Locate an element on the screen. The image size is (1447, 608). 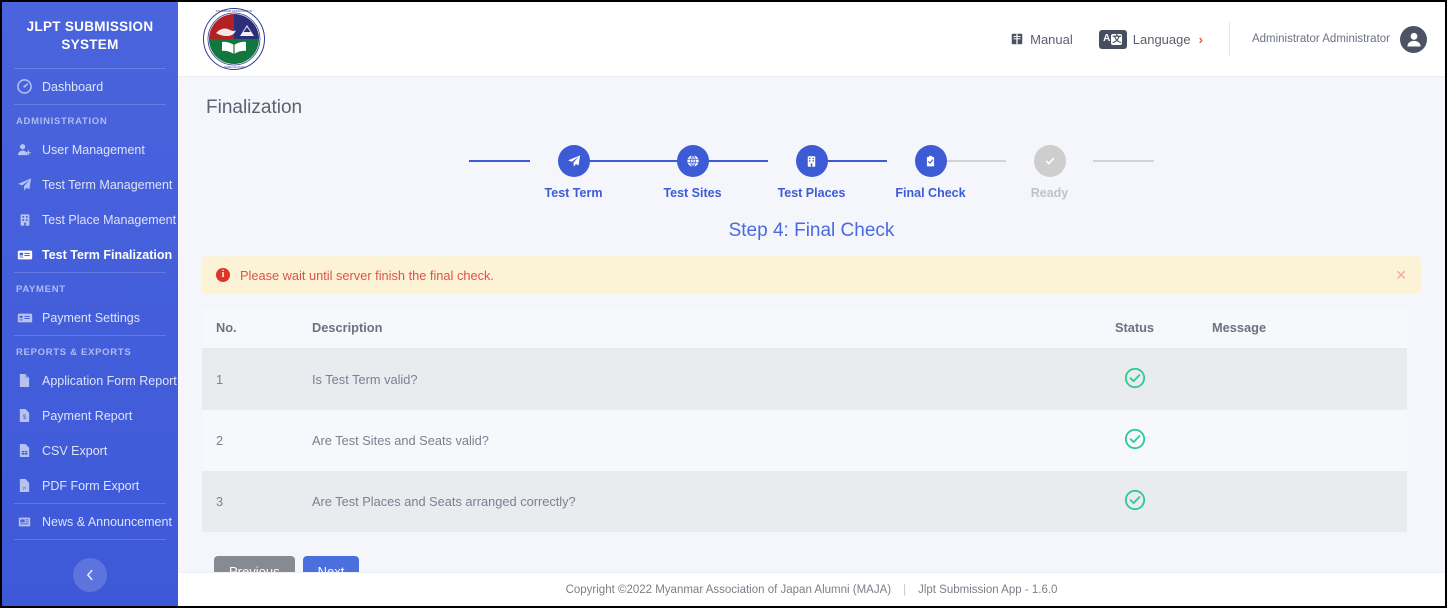
sidebar-item-pdf-form-export: P PDF Form Export is located at coordinates (90, 485).